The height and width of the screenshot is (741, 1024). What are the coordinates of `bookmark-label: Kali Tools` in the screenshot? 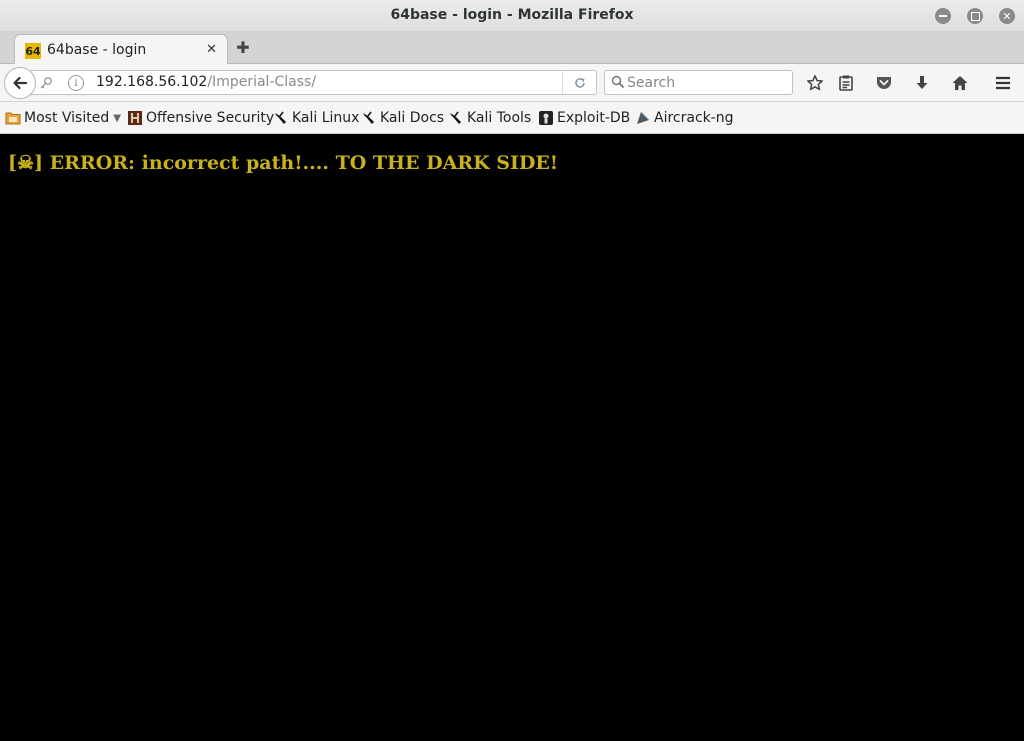 It's located at (499, 118).